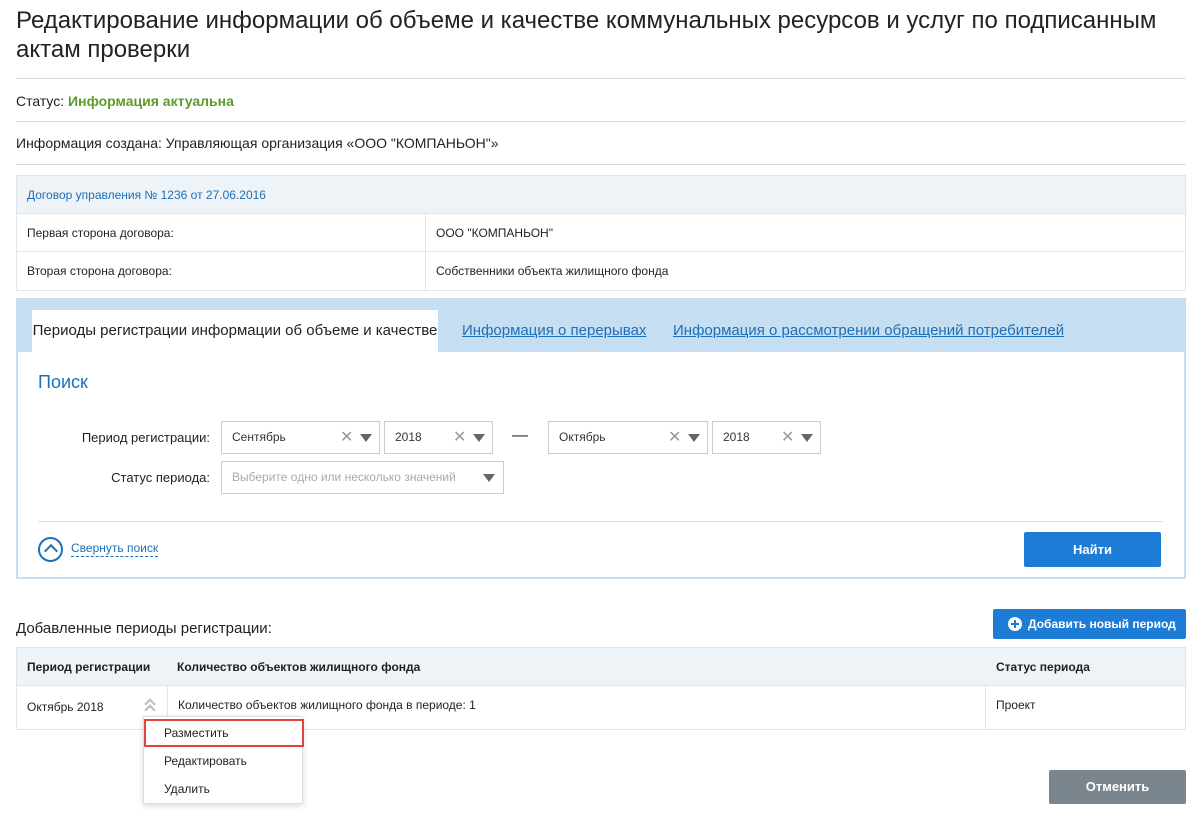 The image size is (1198, 826). I want to click on tab-interruptions: Информация о перерывах, so click(554, 331).